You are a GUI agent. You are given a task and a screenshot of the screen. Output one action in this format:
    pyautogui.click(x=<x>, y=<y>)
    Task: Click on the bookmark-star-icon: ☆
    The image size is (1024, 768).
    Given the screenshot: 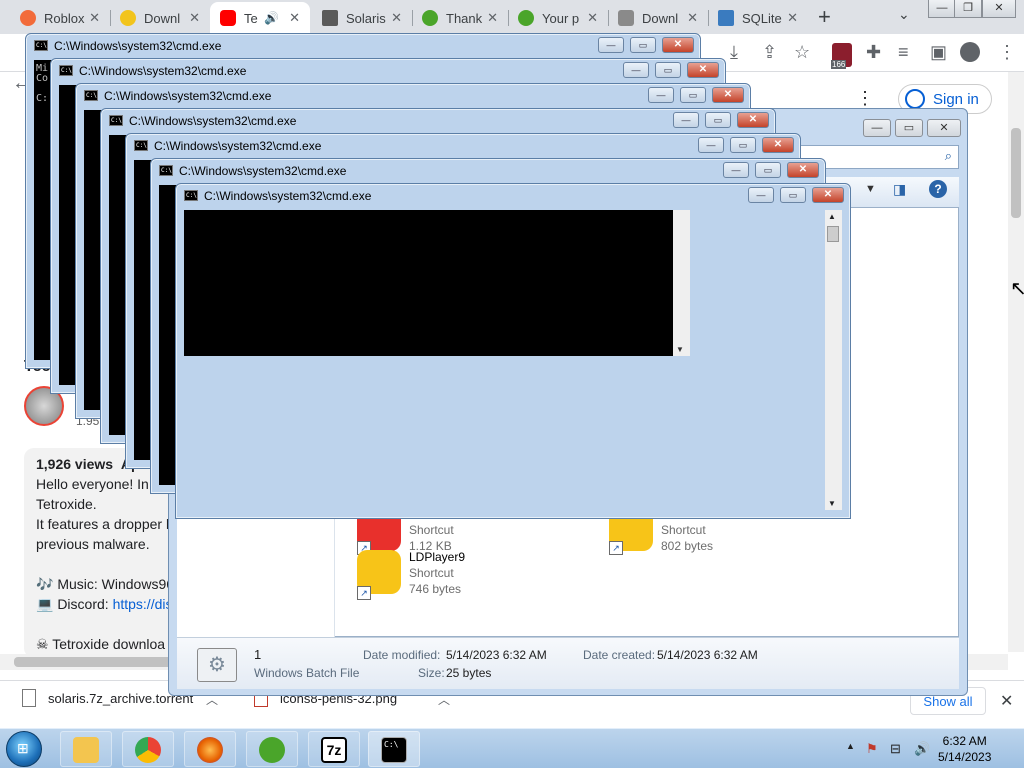 What is the action you would take?
    pyautogui.click(x=802, y=52)
    